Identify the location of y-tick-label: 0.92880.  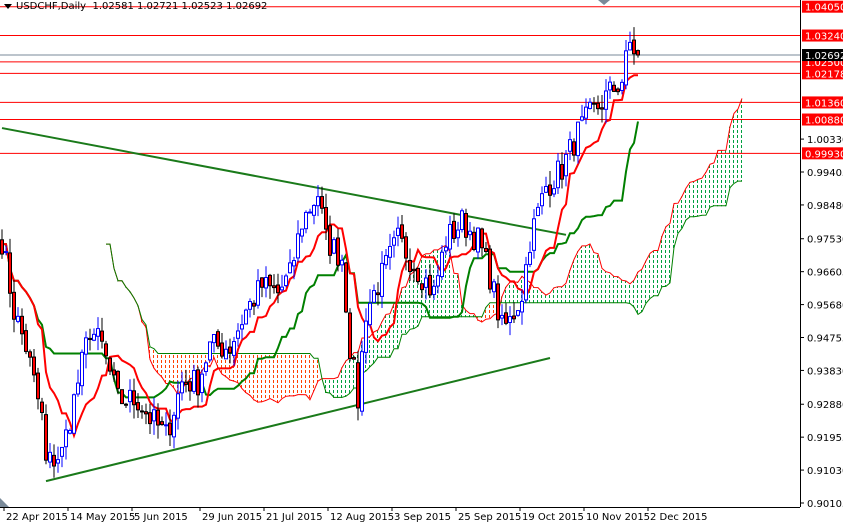
(825, 405).